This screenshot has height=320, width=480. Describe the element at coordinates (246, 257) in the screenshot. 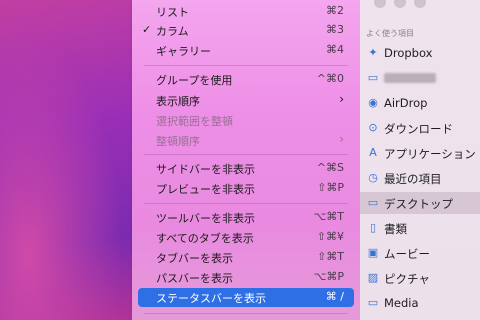

I see `menu-item-show-tab-bar: タブバーを表示 ⇧⌘T` at that location.